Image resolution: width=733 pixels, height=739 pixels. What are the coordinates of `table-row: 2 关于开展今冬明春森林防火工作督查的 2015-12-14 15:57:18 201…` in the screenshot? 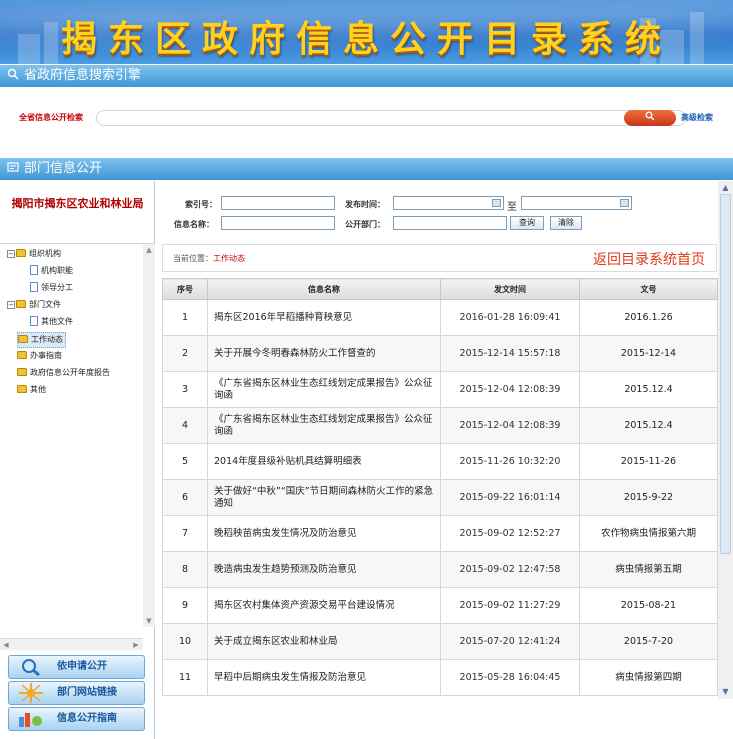 It's located at (440, 353).